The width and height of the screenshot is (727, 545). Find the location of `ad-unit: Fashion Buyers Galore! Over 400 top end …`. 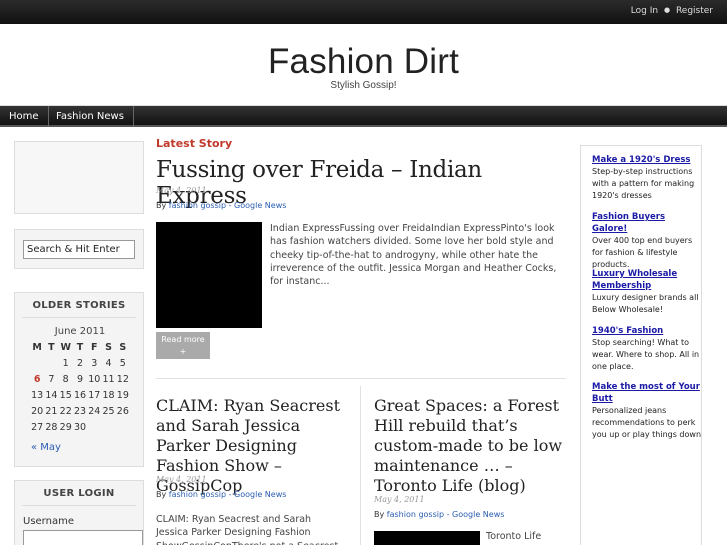

ad-unit: Fashion Buyers Galore! Over 400 top end … is located at coordinates (647, 241).